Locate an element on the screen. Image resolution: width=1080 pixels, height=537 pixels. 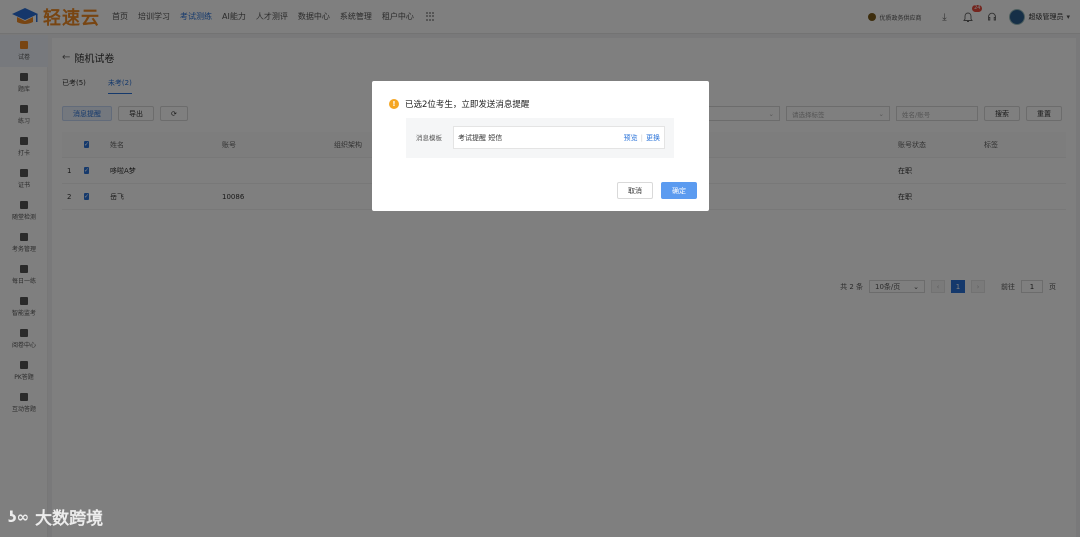
template-value: 考试提醒 短信 is located at coordinates (480, 137).